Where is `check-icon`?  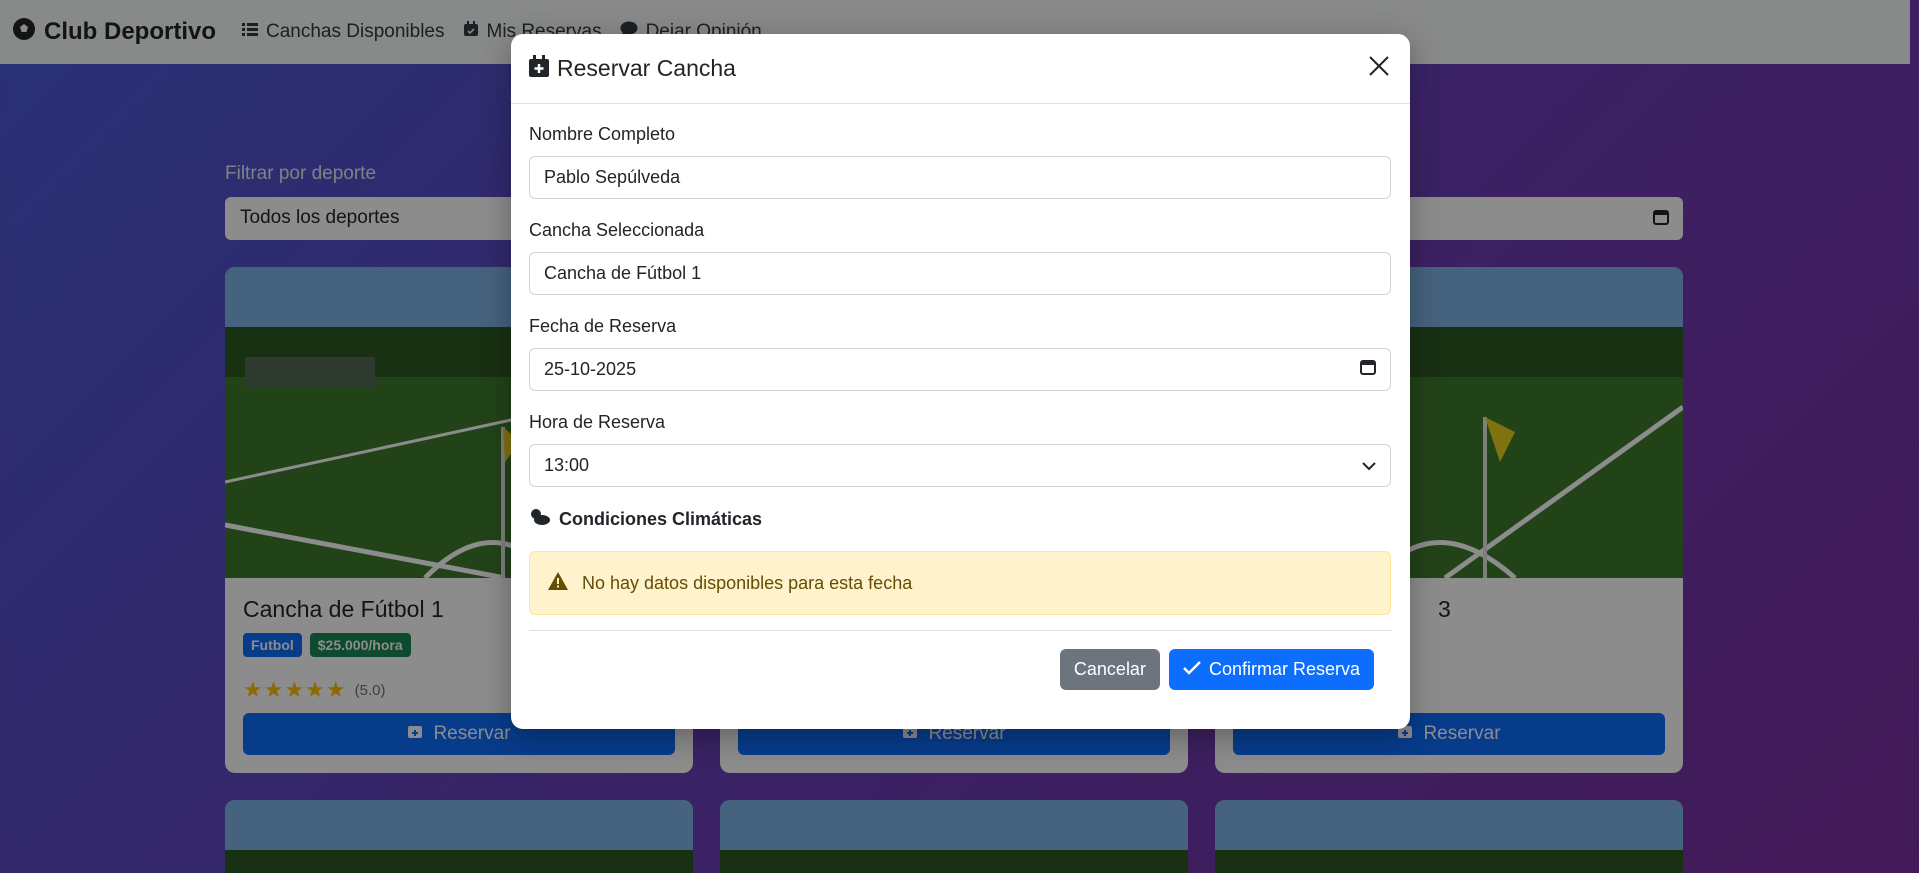 check-icon is located at coordinates (1196, 669).